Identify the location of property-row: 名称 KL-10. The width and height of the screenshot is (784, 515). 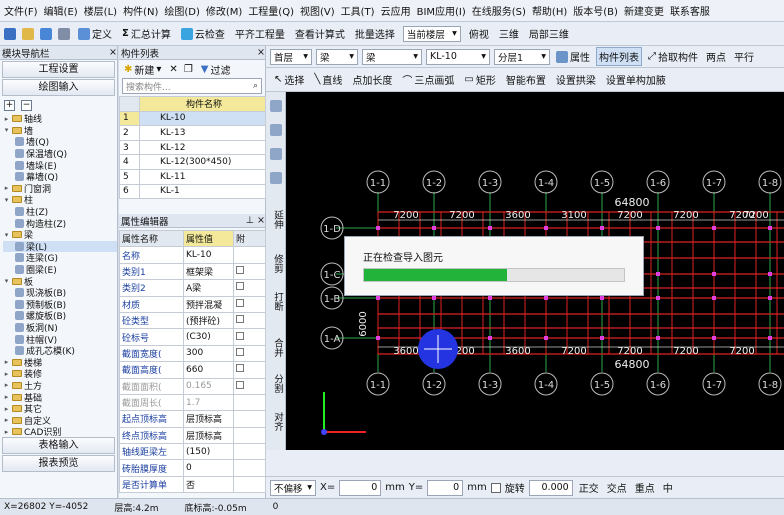
(192, 255).